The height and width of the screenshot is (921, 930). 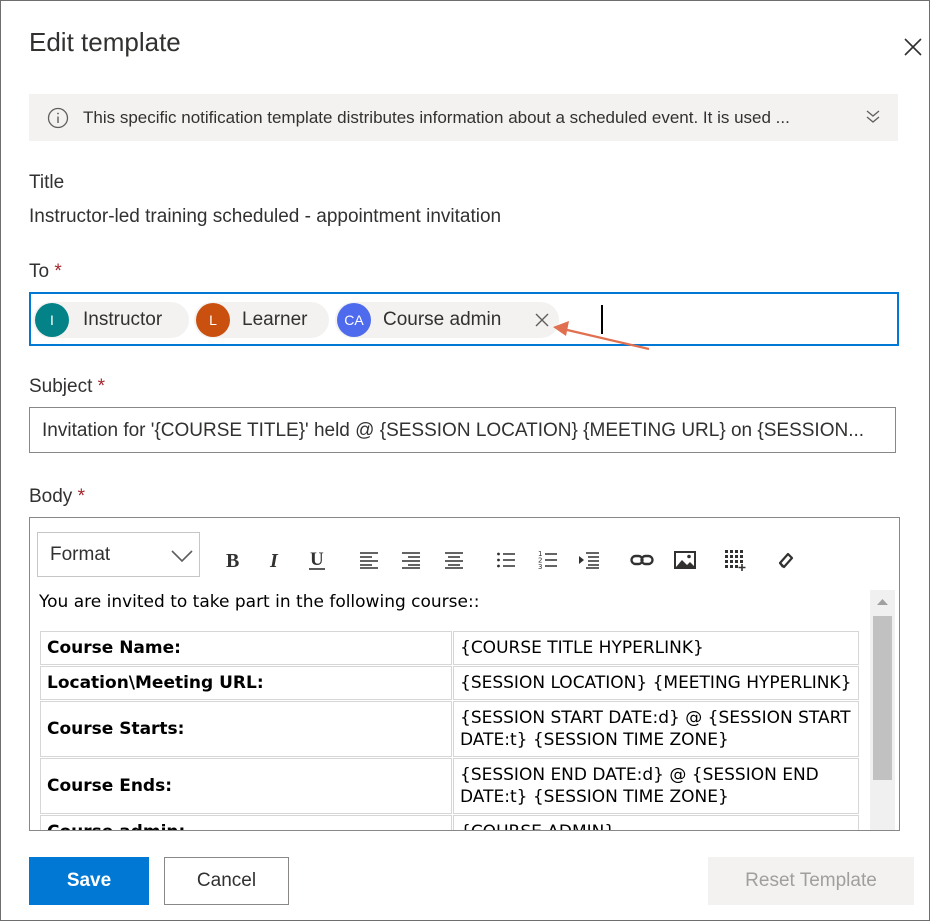 I want to click on image-button, so click(x=685, y=560).